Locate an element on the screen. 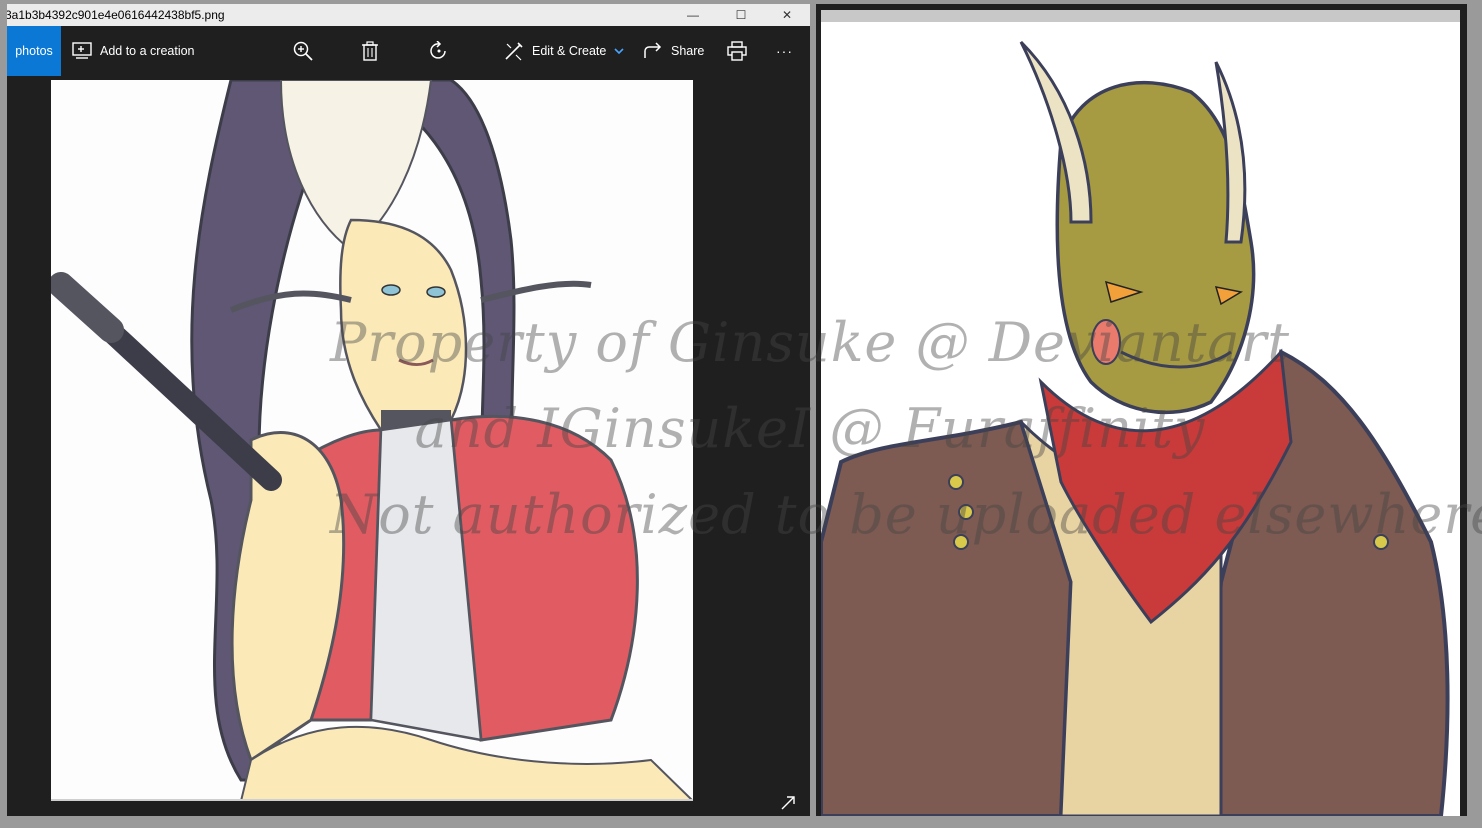 Image resolution: width=1482 pixels, height=828 pixels. edit-create-label: Edit & Create is located at coordinates (569, 51).